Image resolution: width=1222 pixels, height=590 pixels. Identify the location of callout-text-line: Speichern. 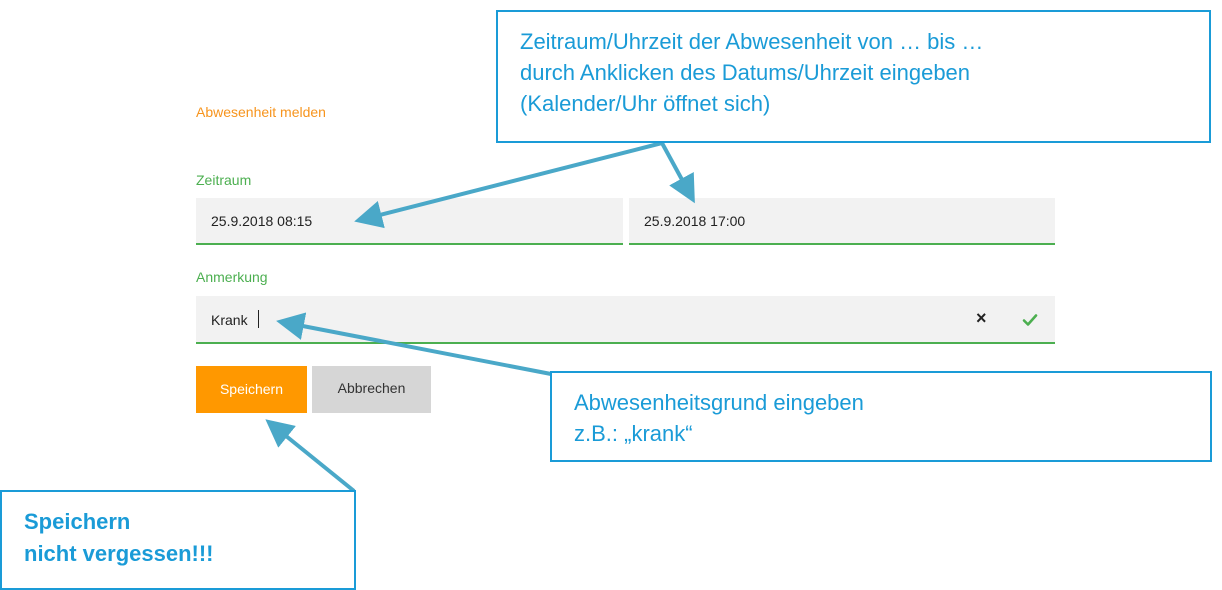
(77, 521).